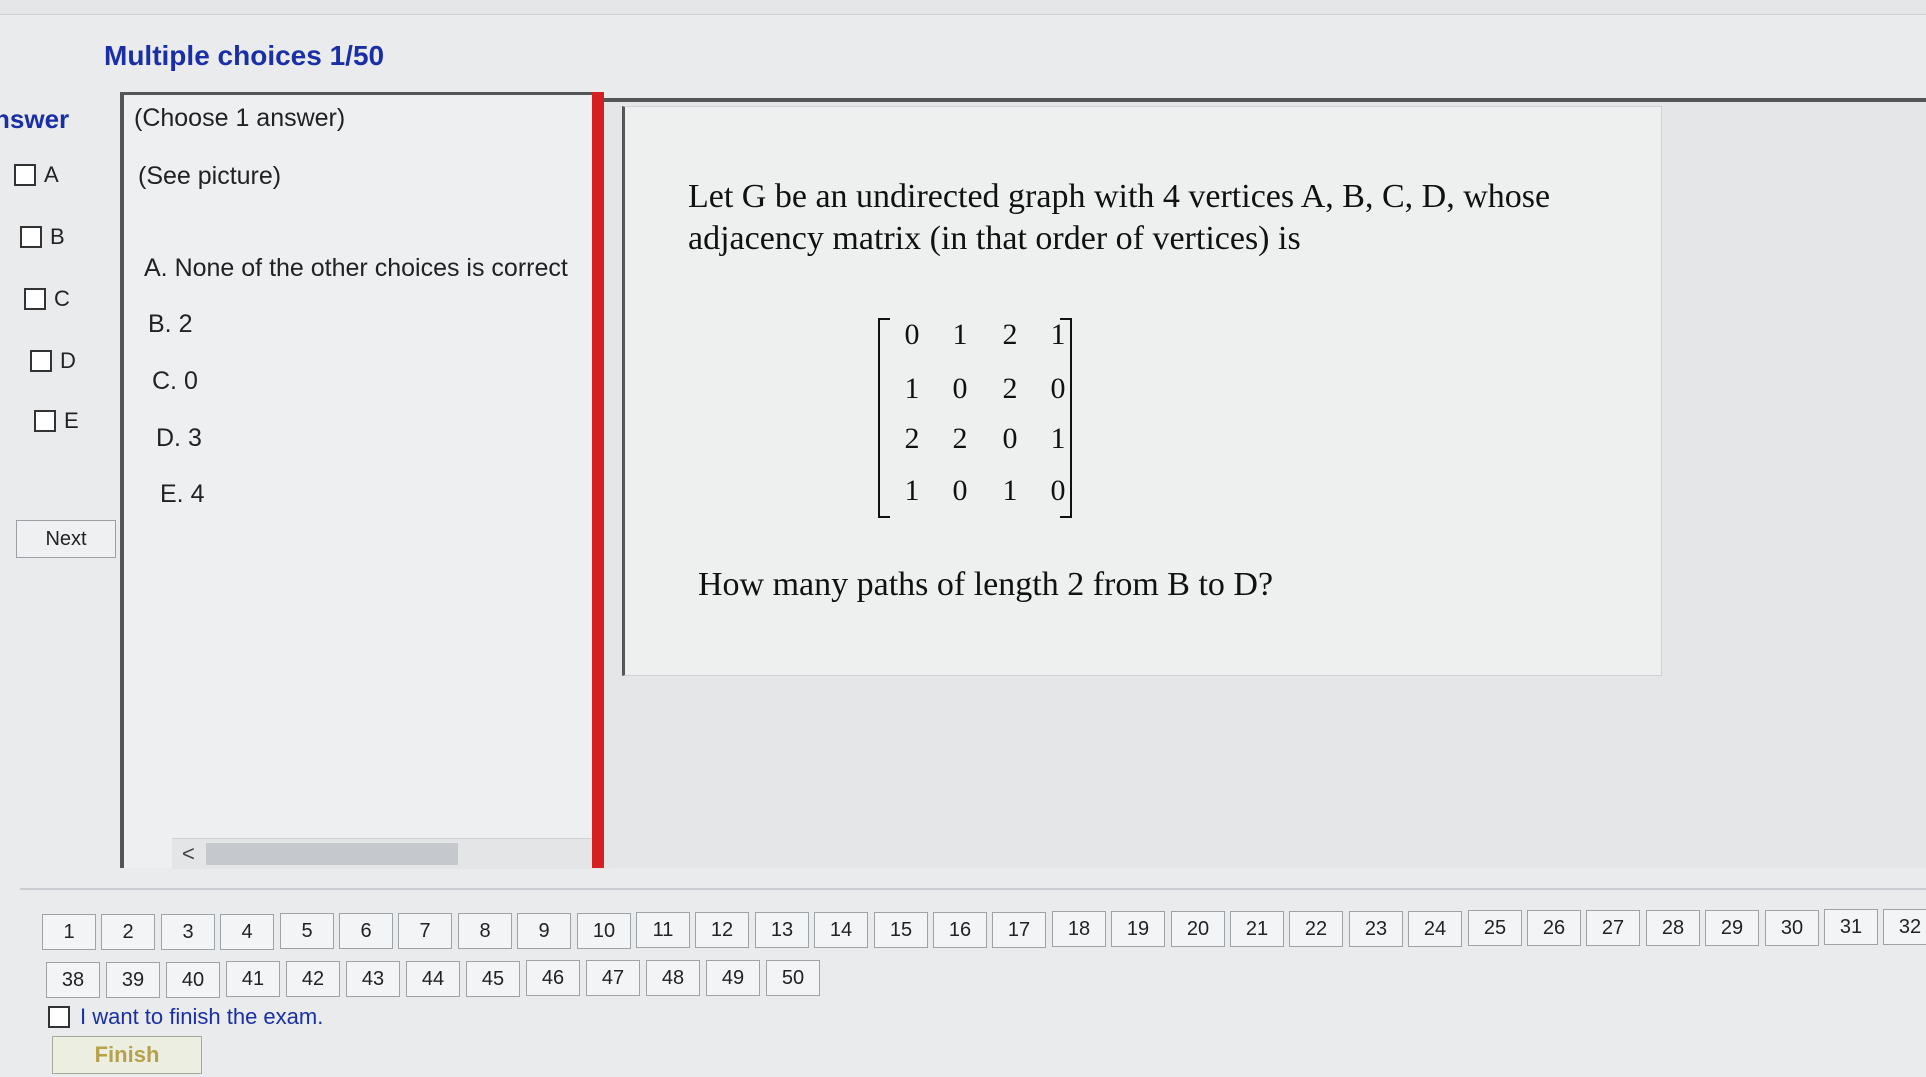 The image size is (1926, 1077). What do you see at coordinates (975, 418) in the screenshot?
I see `adjacency-matrix: 0121102022011010` at bounding box center [975, 418].